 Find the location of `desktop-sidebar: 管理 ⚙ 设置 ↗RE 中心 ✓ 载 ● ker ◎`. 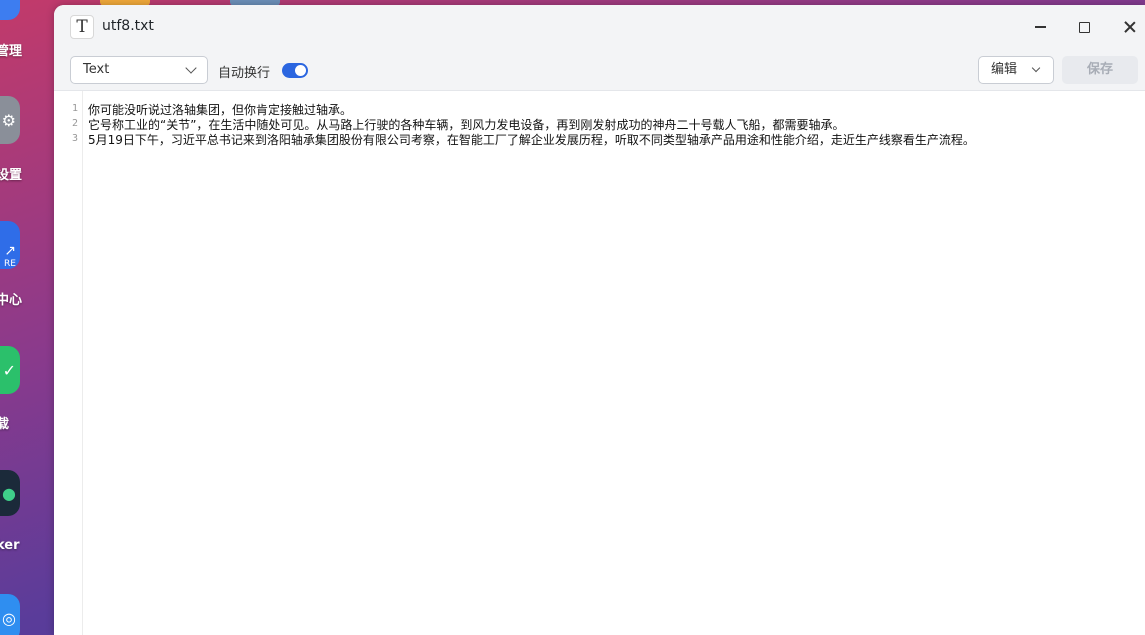

desktop-sidebar: 管理 ⚙ 设置 ↗RE 中心 ✓ 载 ● ker ◎ is located at coordinates (27, 317).